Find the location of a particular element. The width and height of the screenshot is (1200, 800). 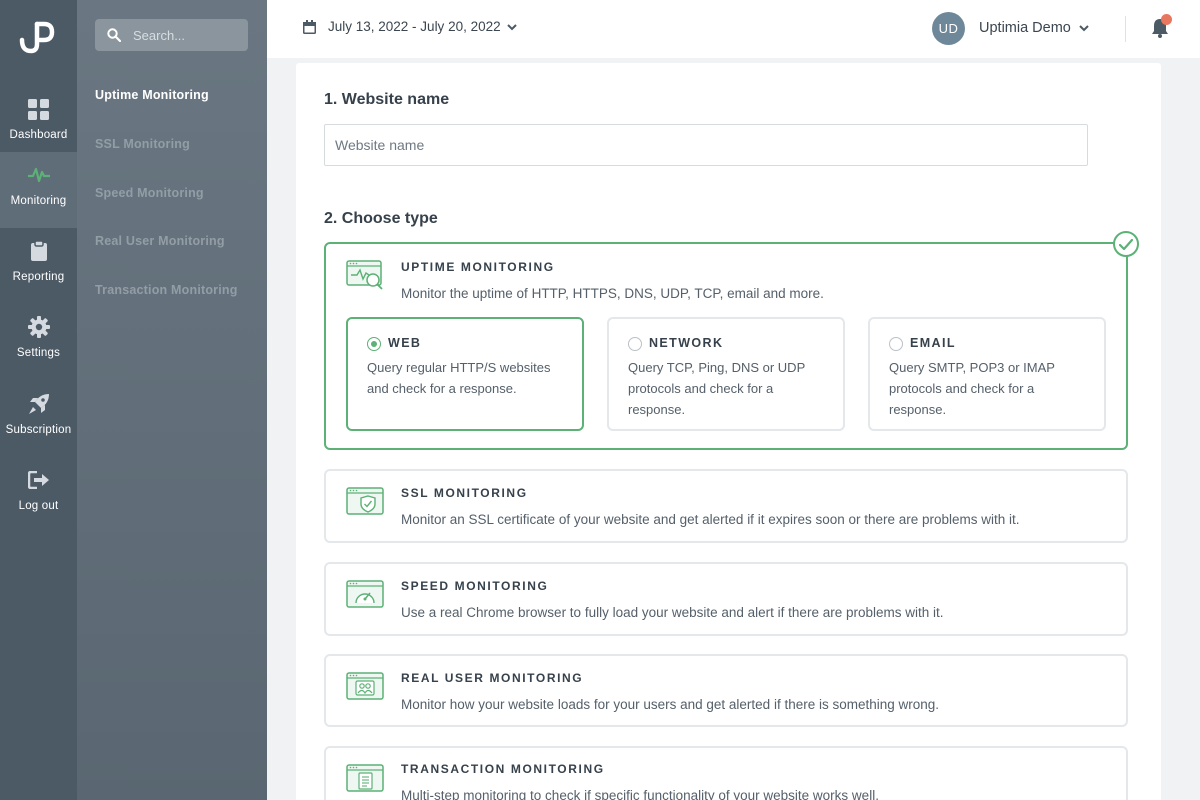

subnav-item-ssl: SSL Monitoring is located at coordinates (142, 144).